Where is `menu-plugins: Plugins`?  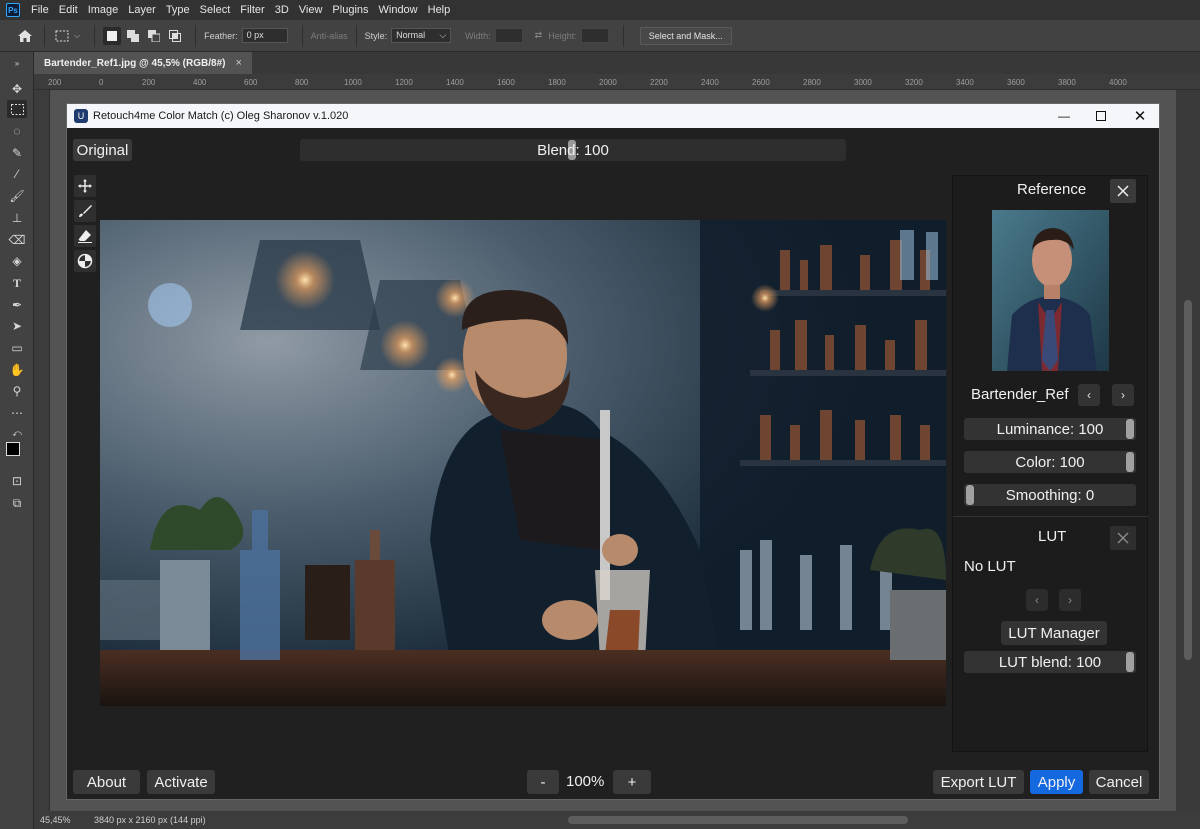
menu-plugins: Plugins is located at coordinates (350, 10).